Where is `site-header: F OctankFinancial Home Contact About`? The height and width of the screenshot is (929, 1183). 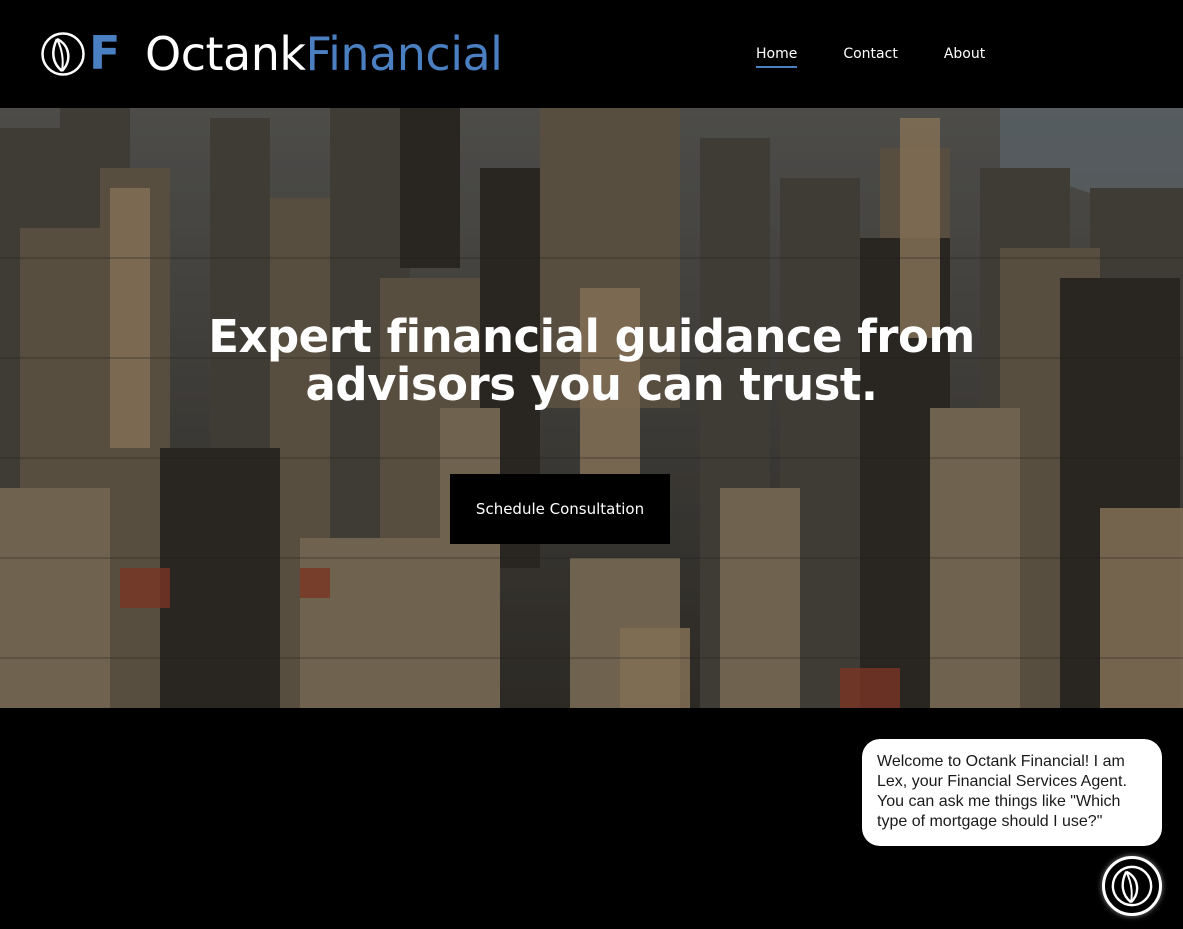 site-header: F OctankFinancial Home Contact About is located at coordinates (591, 54).